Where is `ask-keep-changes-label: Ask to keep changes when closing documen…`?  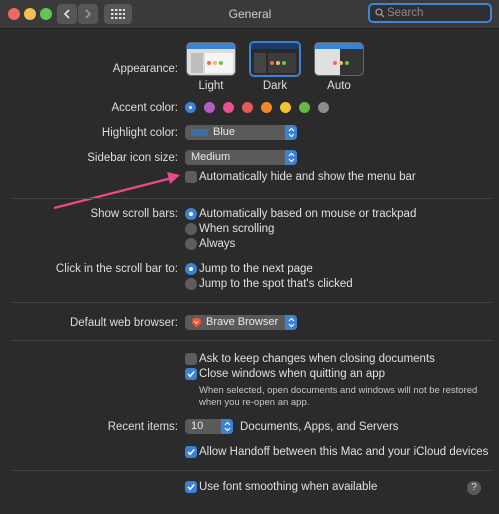
ask-keep-changes-label: Ask to keep changes when closing documen… is located at coordinates (317, 359).